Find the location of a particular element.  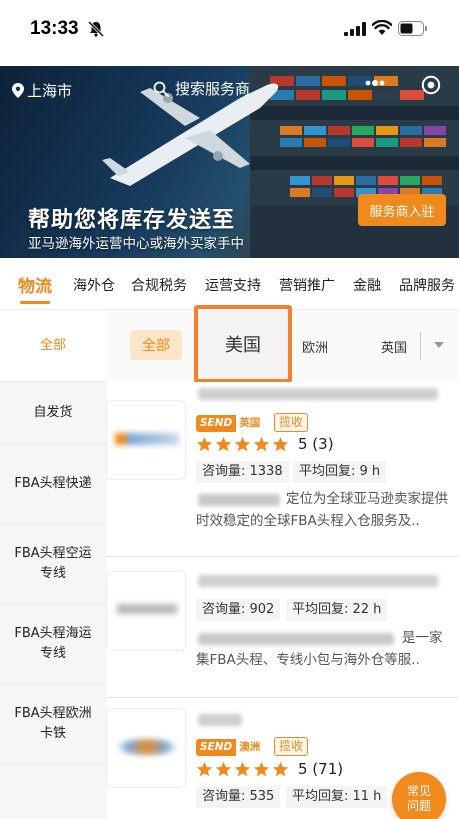

provider-description-line2: 时效稳定的全球FBA头程入仓服务及.. is located at coordinates (308, 521).